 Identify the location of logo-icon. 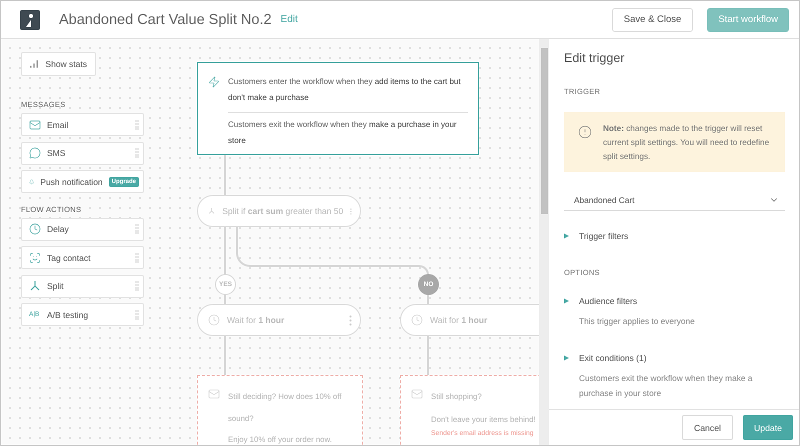
(30, 20).